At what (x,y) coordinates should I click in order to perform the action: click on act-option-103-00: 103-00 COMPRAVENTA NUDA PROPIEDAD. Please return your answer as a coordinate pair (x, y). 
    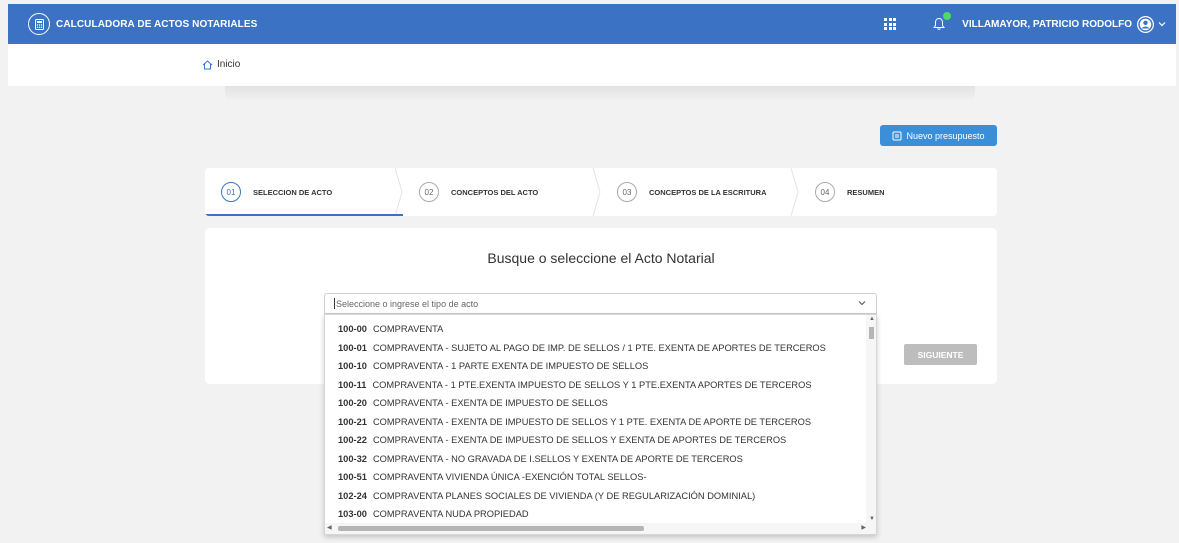
    Looking at the image, I should click on (433, 514).